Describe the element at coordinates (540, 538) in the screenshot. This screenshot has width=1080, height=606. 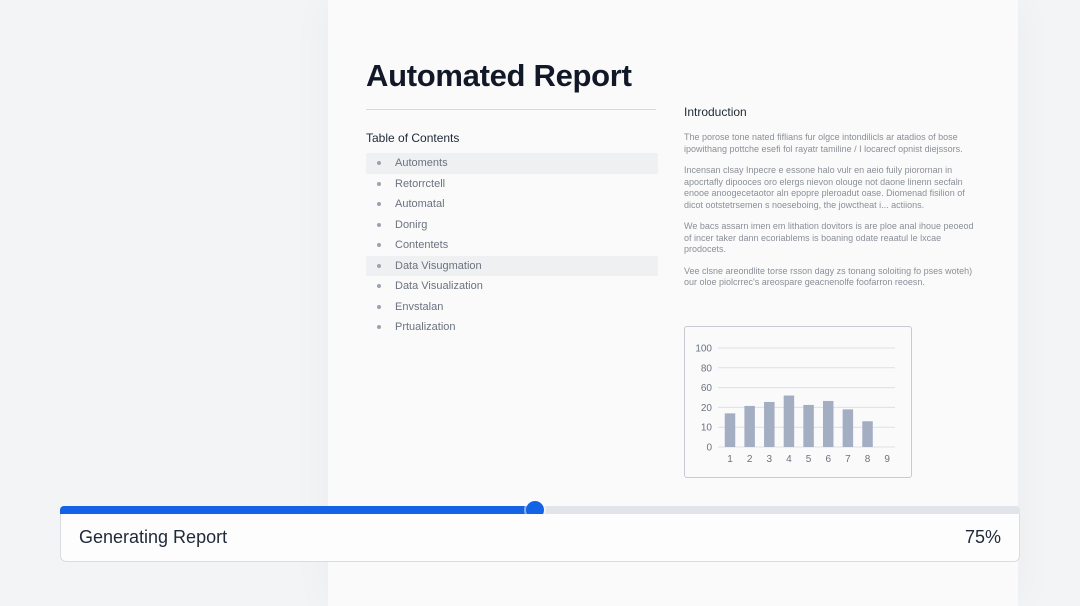
I see `progress-panel: Generating Report 75%` at that location.